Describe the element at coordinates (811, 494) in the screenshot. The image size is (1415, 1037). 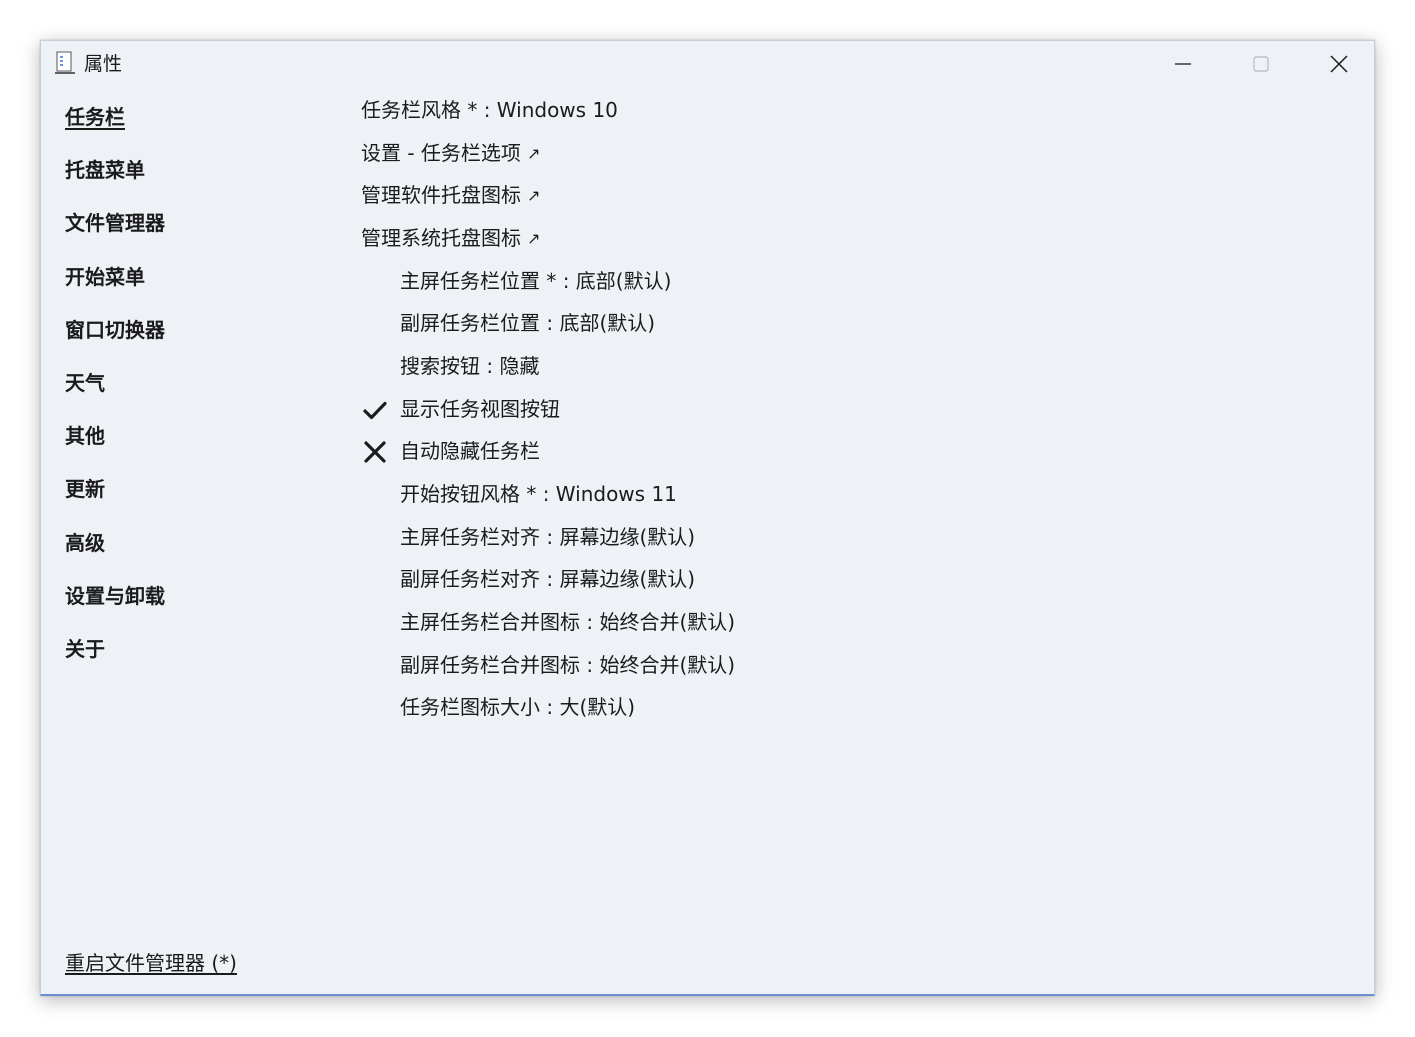
I see `start-button-style-option: 开始按钮风格 * : Windows 11` at that location.